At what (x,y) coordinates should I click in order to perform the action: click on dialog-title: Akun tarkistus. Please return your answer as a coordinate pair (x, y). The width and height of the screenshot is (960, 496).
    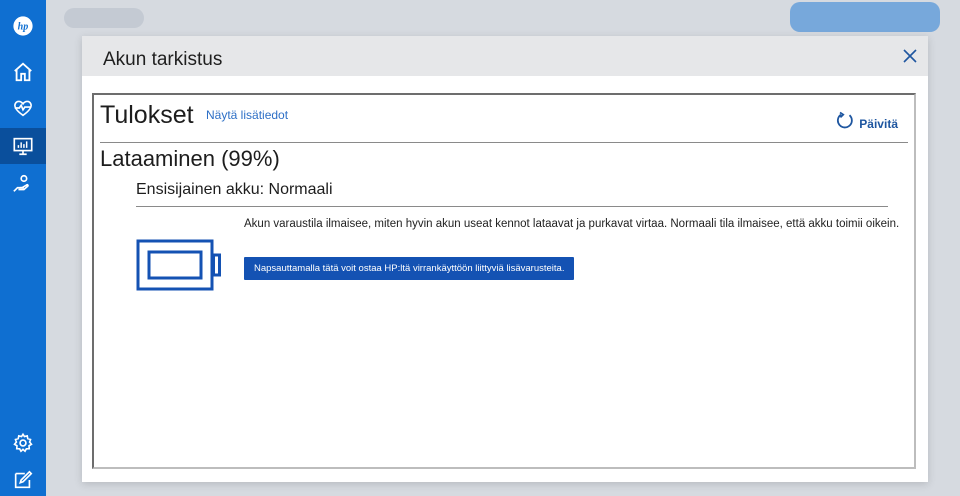
    Looking at the image, I should click on (163, 59).